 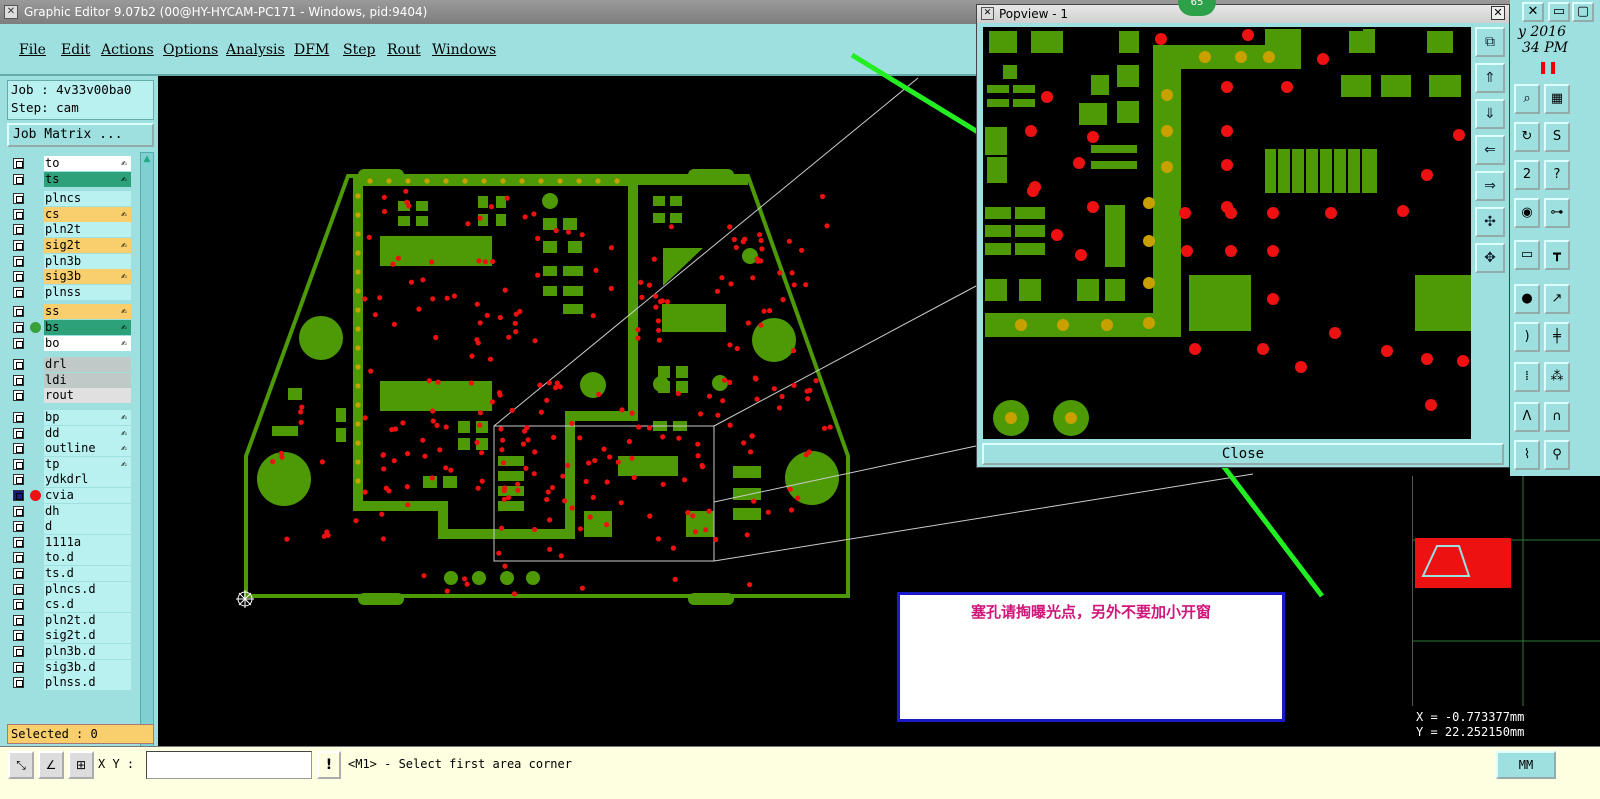 I want to click on popview-title: Popview - 1, so click(x=1033, y=14).